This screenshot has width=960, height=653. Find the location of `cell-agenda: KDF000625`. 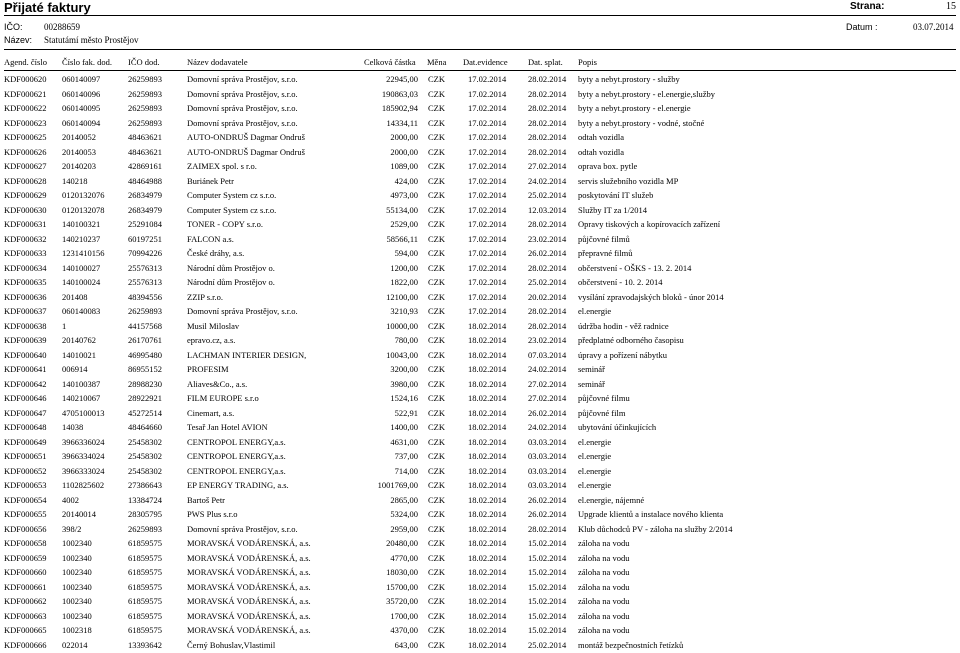

cell-agenda: KDF000625 is located at coordinates (25, 137).